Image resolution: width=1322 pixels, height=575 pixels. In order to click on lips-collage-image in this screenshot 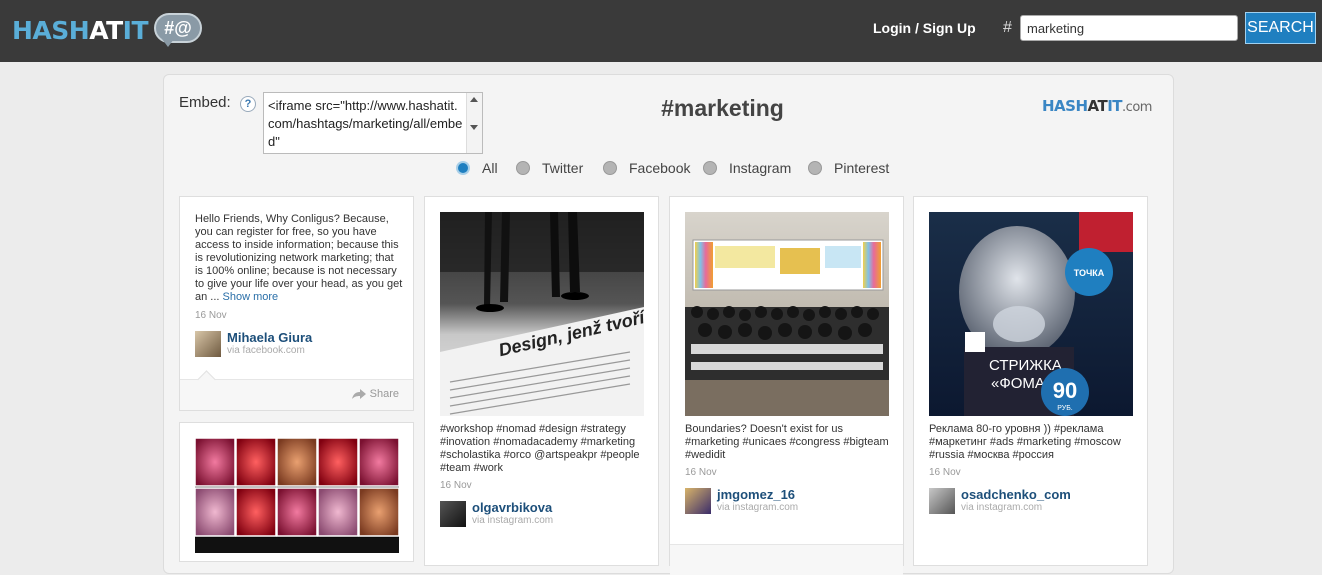, I will do `click(297, 495)`.